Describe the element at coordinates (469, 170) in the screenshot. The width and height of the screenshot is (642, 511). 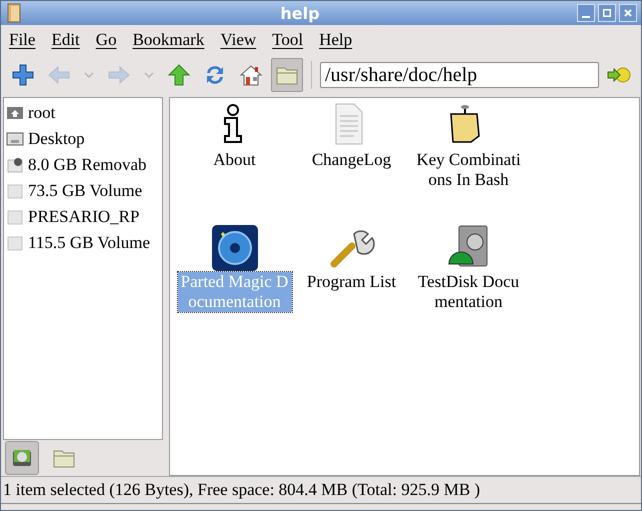
I see `file-label: Key Combinations In Bash` at that location.